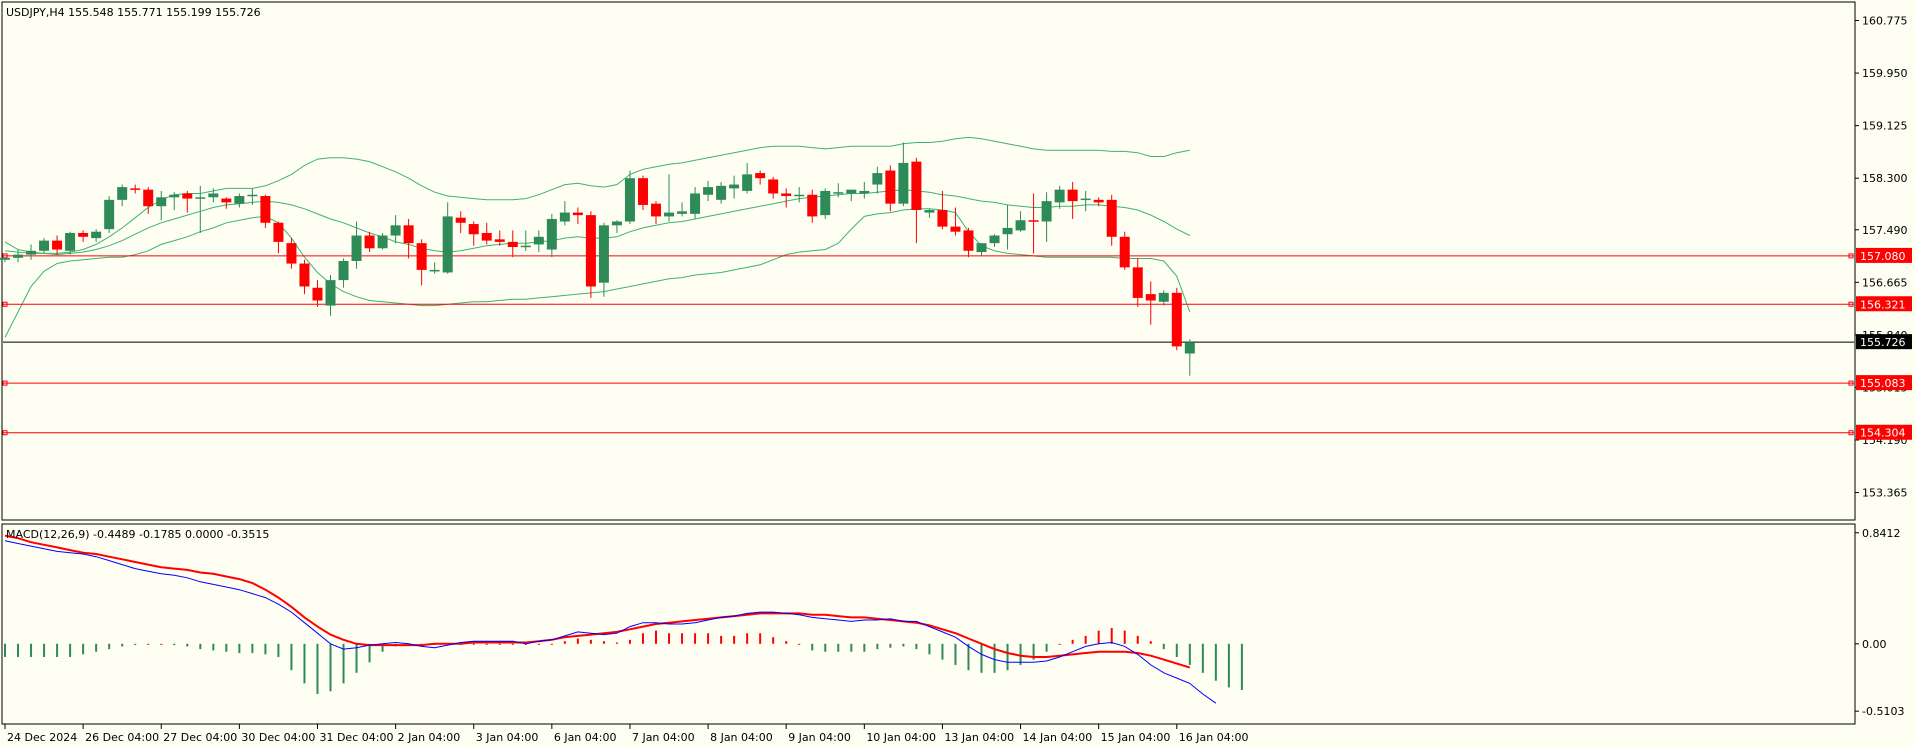 The image size is (1916, 752). Describe the element at coordinates (1885, 493) in the screenshot. I see `price-tick-label: 153.365` at that location.